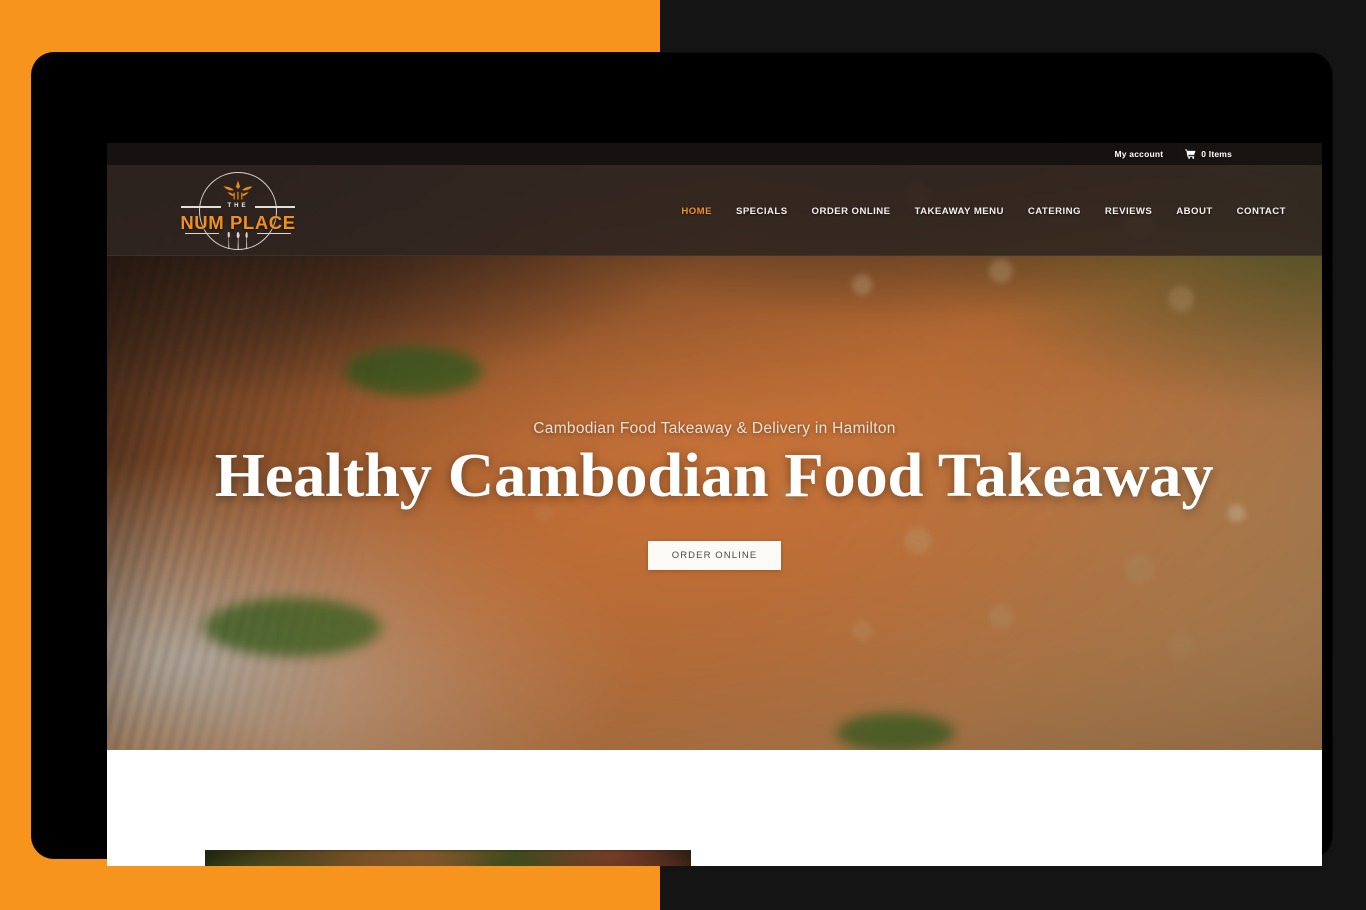  What do you see at coordinates (238, 191) in the screenshot?
I see `star-flower-ornament-icon` at bounding box center [238, 191].